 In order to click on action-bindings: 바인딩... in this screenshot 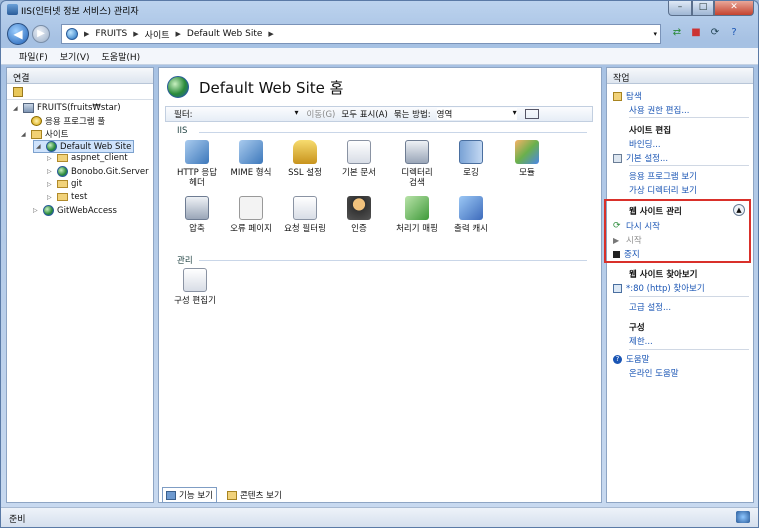, I will do `click(645, 144)`.